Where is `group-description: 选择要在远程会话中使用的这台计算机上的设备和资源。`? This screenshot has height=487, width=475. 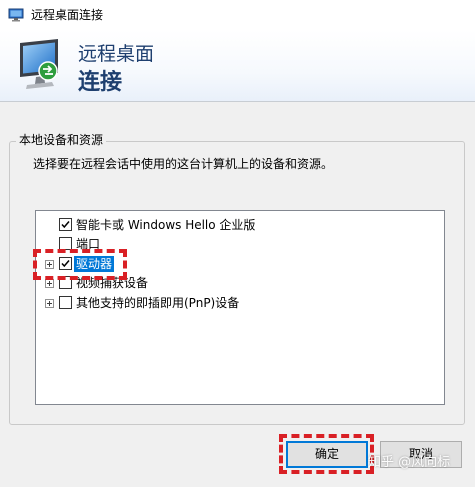 group-description: 选择要在远程会话中使用的这台计算机上的设备和资源。 is located at coordinates (183, 164).